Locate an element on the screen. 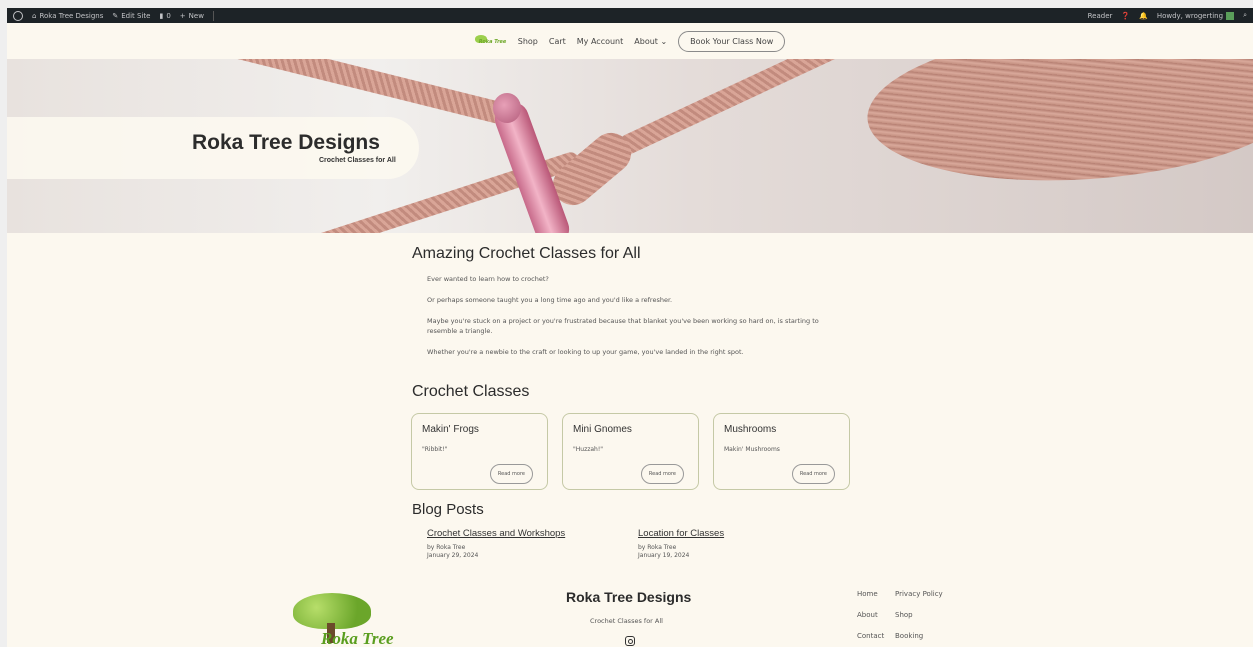 Image resolution: width=1253 pixels, height=647 pixels. footer-title: Roka Tree Designs is located at coordinates (629, 597).